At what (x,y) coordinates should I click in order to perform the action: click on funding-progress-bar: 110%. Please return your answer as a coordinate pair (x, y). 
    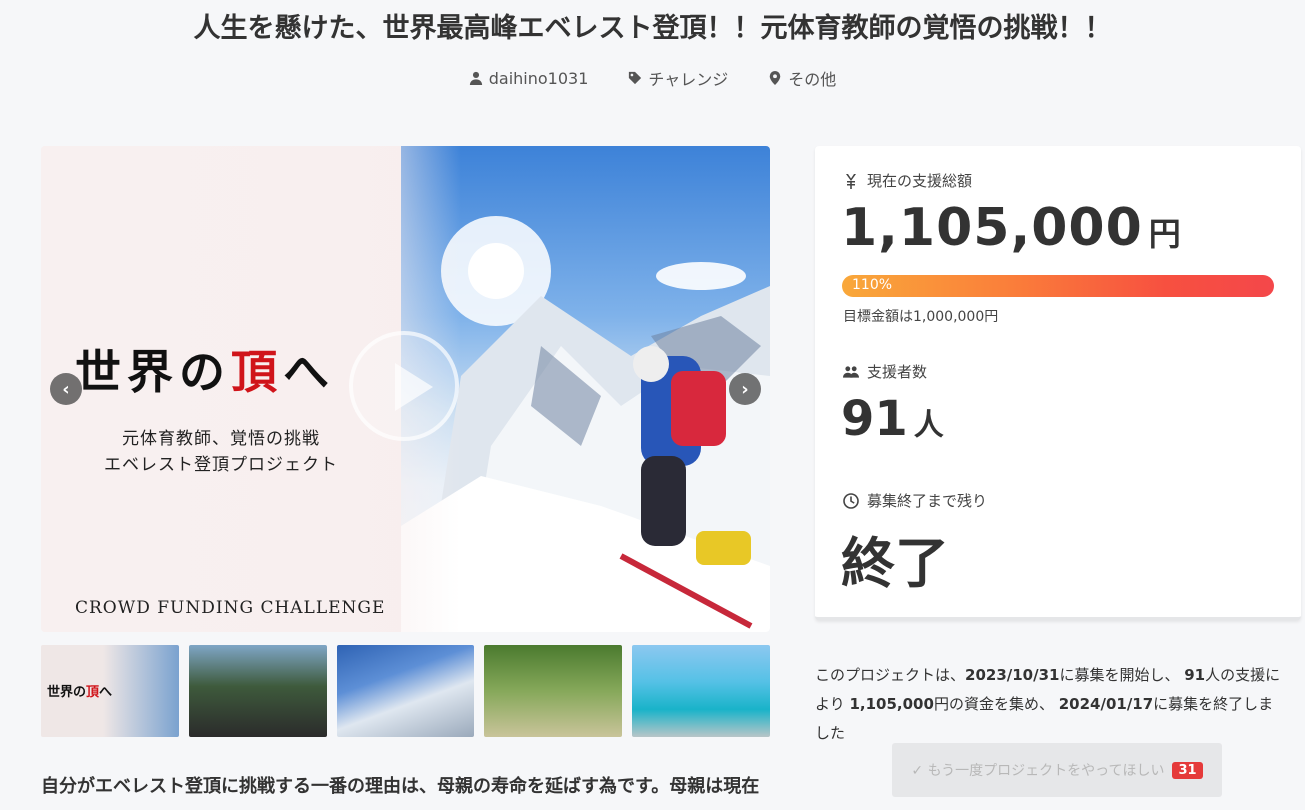
    Looking at the image, I should click on (1058, 286).